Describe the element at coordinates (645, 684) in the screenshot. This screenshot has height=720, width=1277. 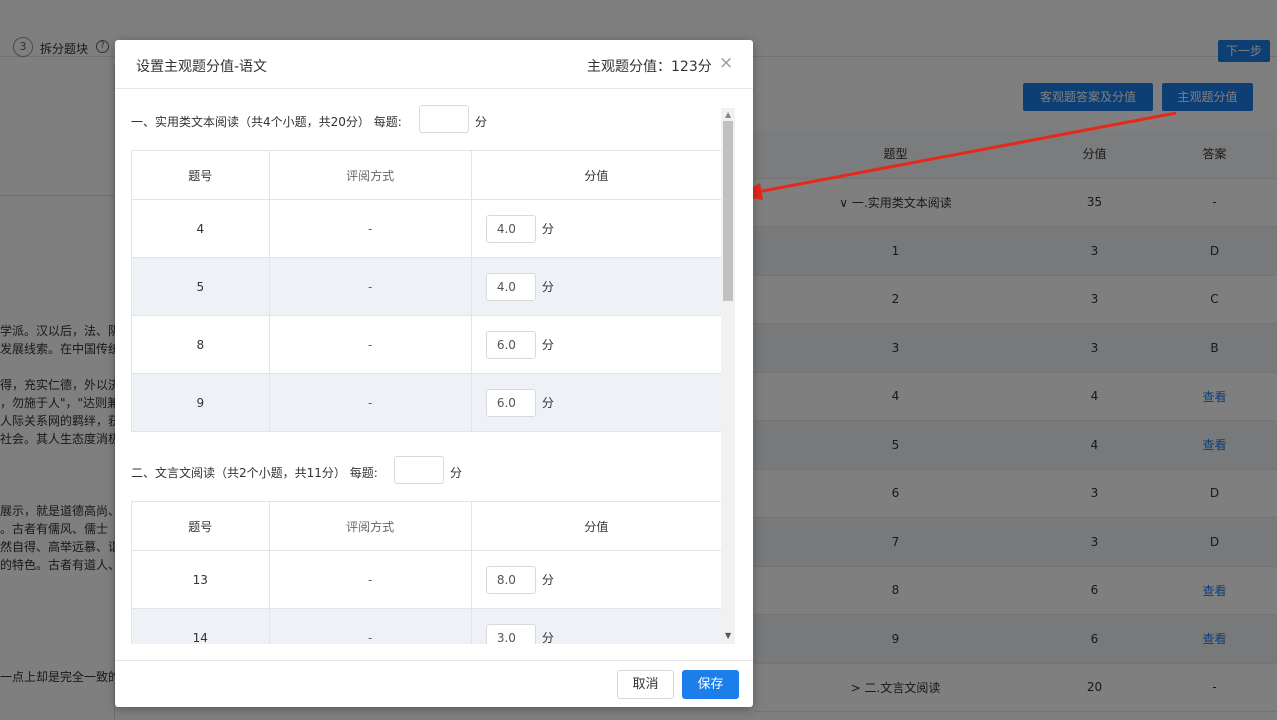
I see `cancel-button: 取消` at that location.